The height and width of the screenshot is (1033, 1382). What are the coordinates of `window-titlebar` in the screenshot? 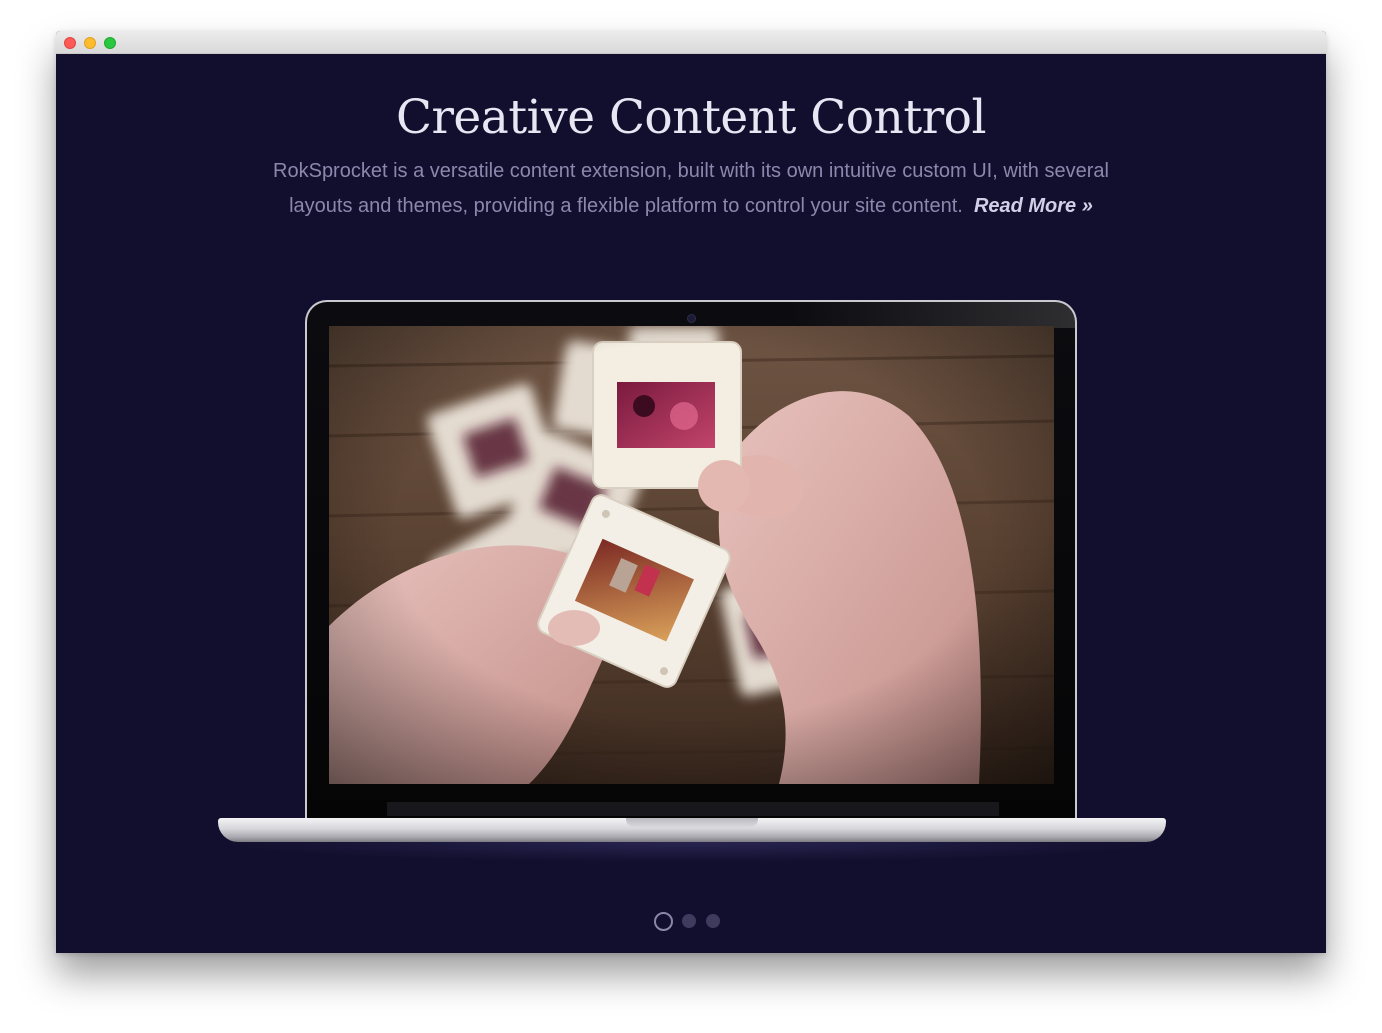 It's located at (691, 42).